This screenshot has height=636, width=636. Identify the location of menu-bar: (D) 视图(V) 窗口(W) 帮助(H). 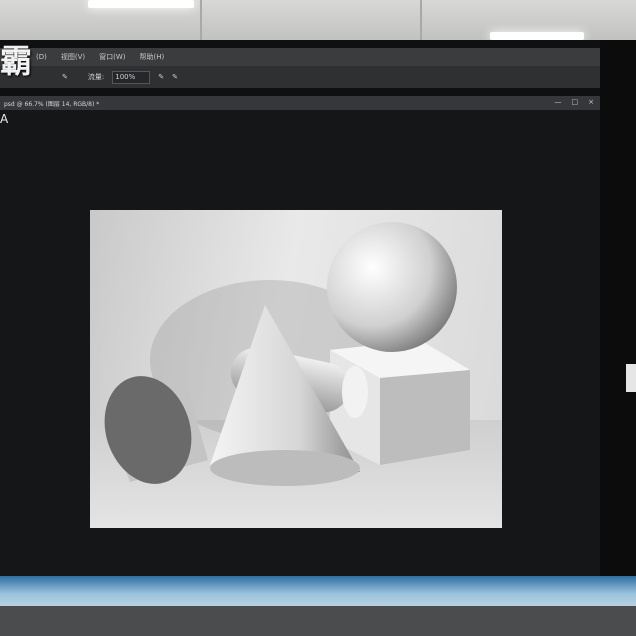
(313, 57).